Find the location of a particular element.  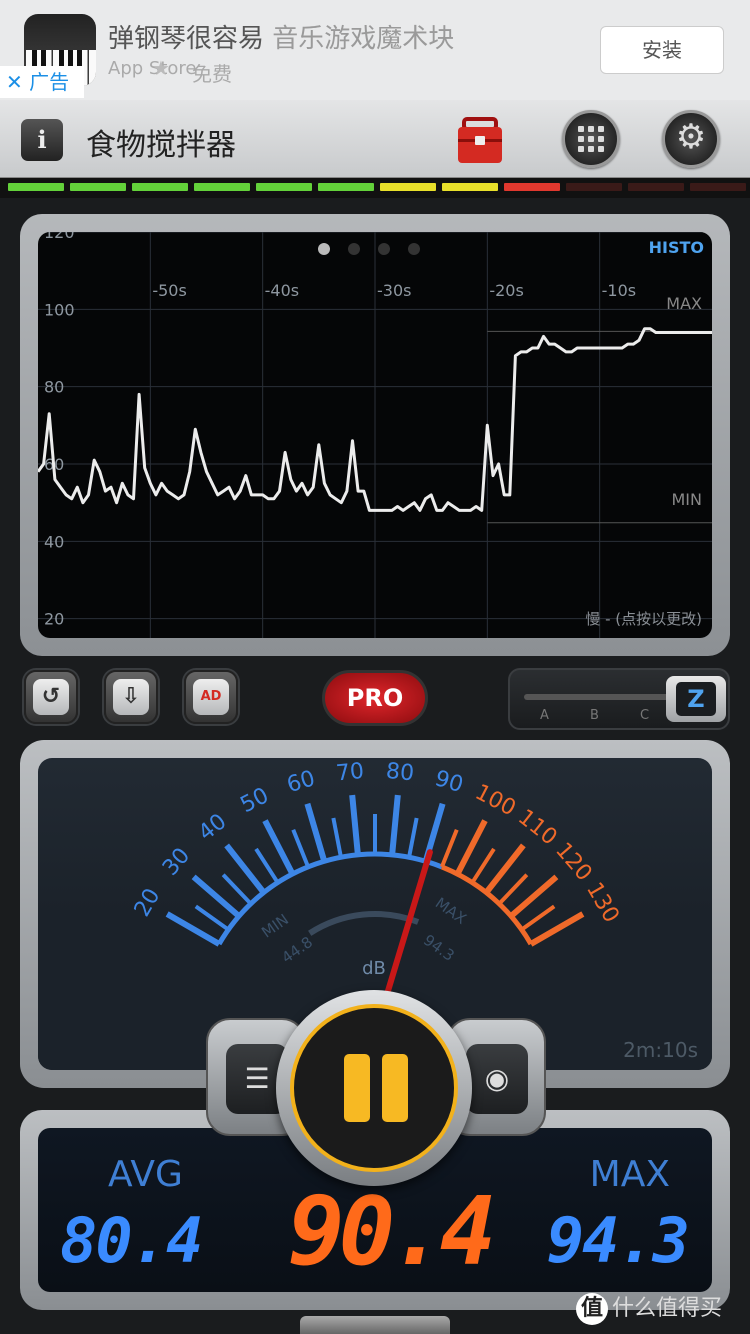

meter-unit: dB is located at coordinates (374, 968).